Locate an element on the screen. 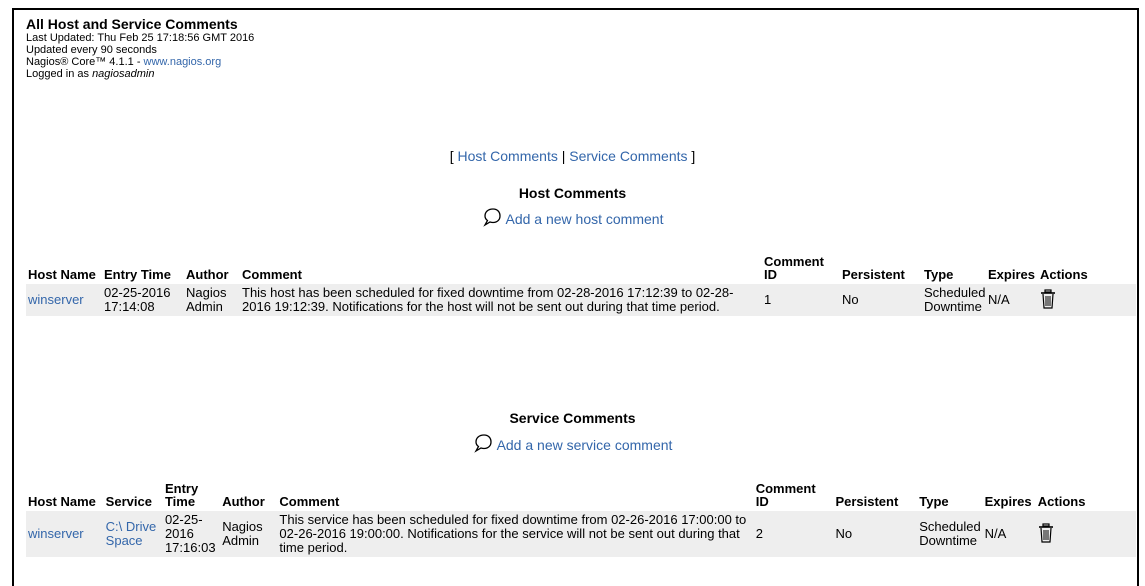 The width and height of the screenshot is (1145, 586). service-comments-link: Service Comments is located at coordinates (628, 156).